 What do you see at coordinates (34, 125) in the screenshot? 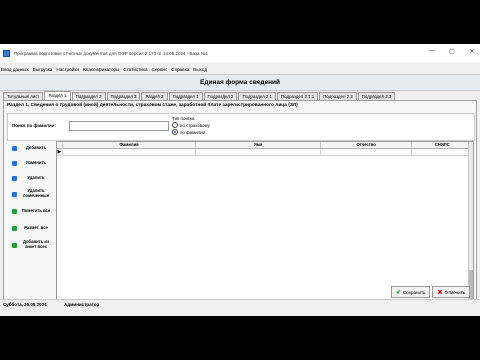
I see `search-label: Поиск по фамилии:` at bounding box center [34, 125].